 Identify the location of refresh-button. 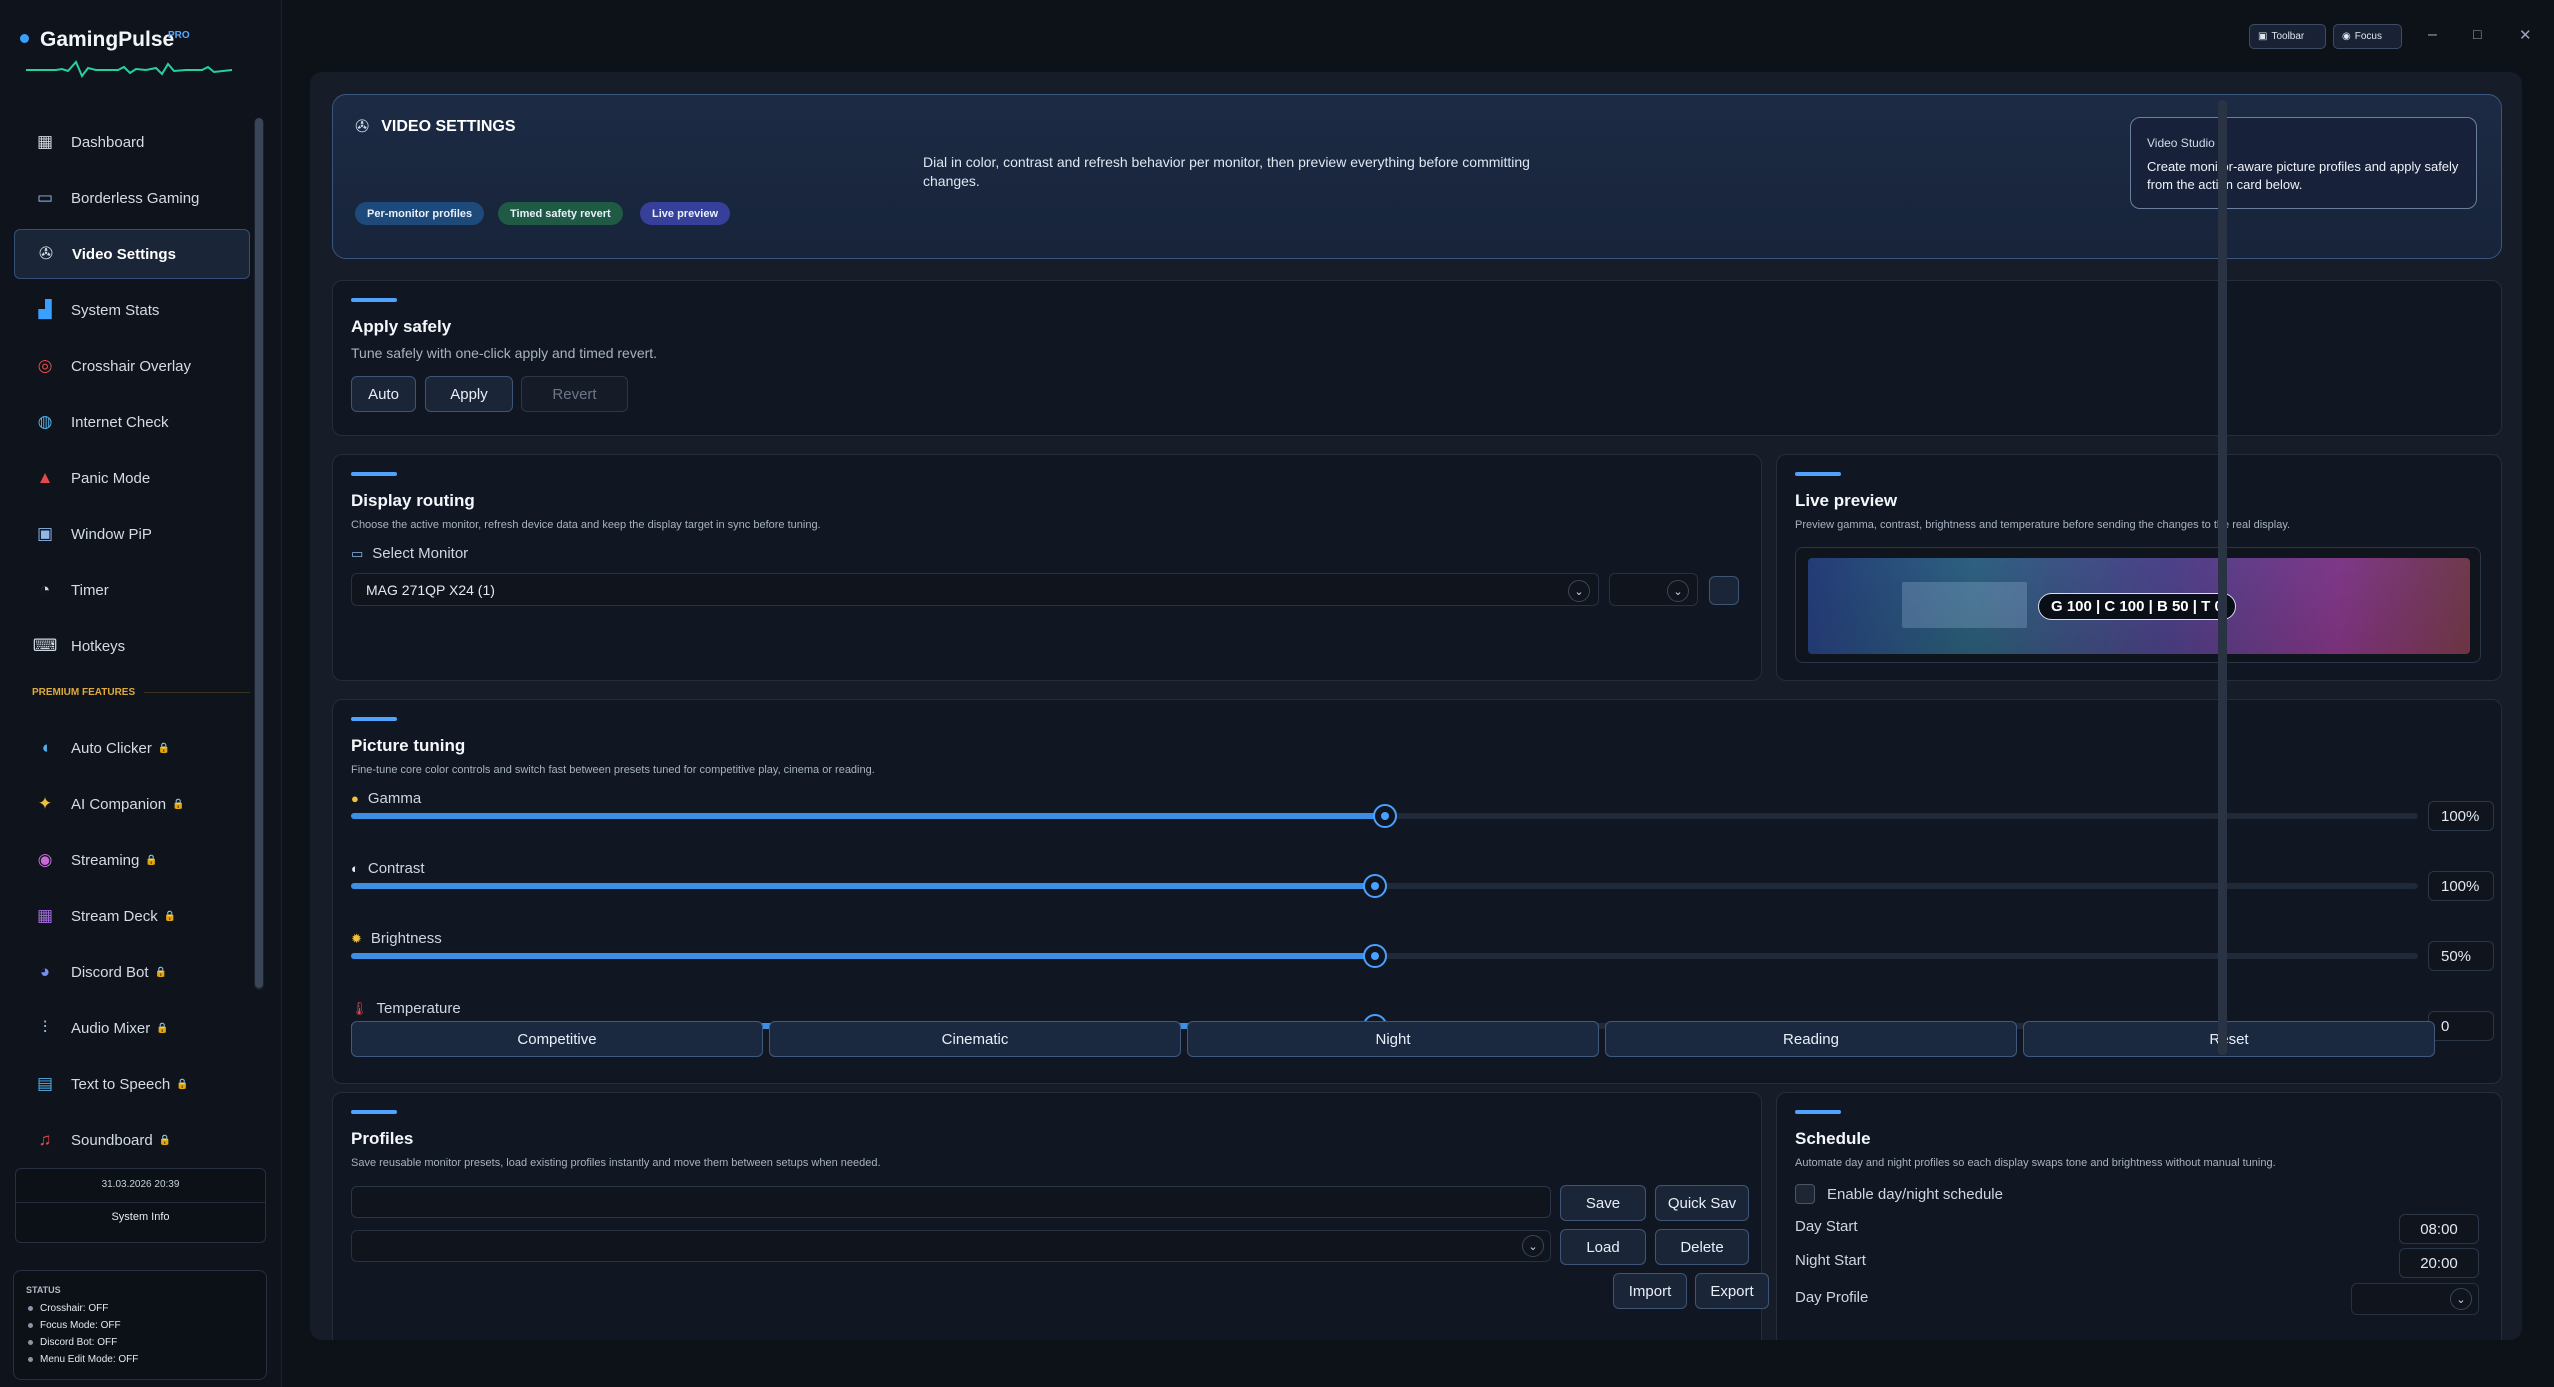
(1724, 590).